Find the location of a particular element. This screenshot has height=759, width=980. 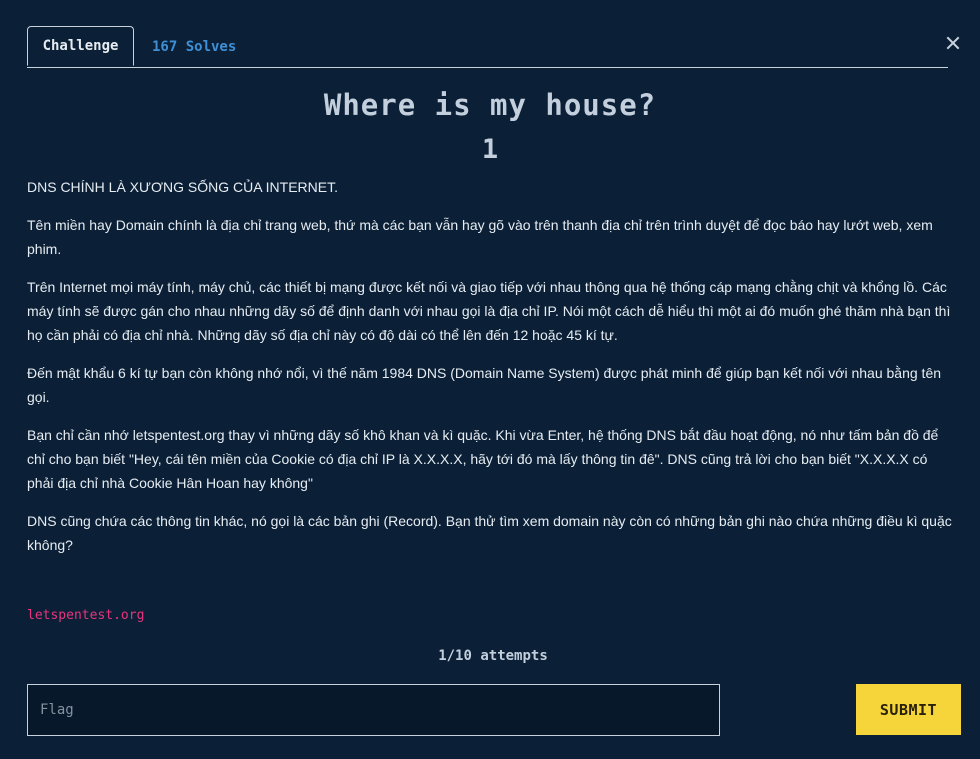

description-paragraph: DNS CHÍNH LÀ XƯƠNG SỐNG CỦA INTERNET. is located at coordinates (183, 187).